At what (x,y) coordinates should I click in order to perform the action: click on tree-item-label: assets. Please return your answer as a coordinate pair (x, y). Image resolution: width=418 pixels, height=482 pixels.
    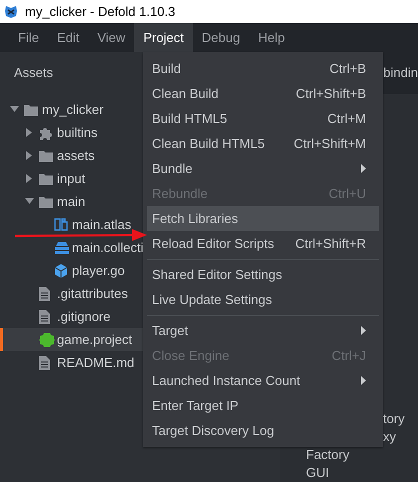
    Looking at the image, I should click on (76, 155).